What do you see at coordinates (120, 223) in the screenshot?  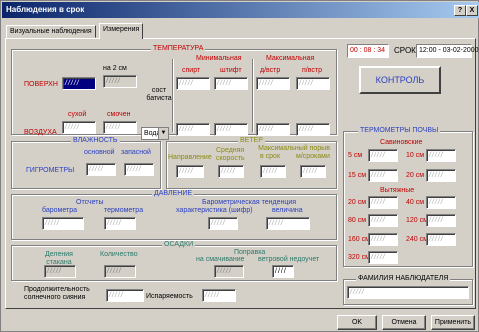 I see `thermometer-field: /////` at bounding box center [120, 223].